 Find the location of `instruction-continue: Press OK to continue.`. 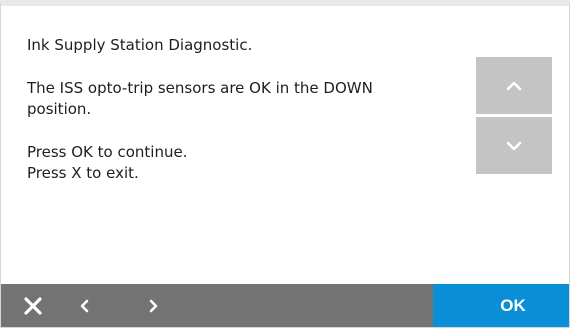

instruction-continue: Press OK to continue. is located at coordinates (107, 152).